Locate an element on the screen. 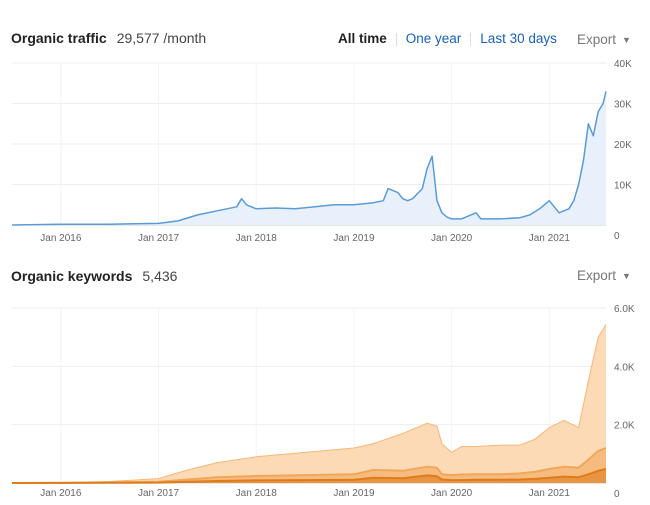 The height and width of the screenshot is (505, 650). x-tick-label: Jan 2016 is located at coordinates (61, 493).